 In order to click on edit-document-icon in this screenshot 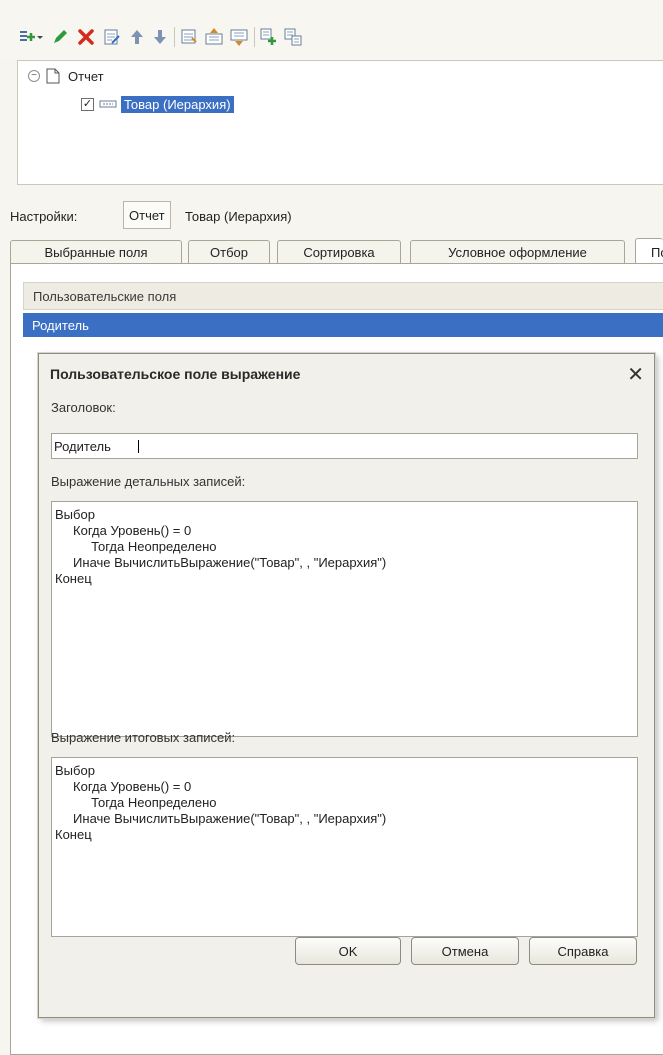, I will do `click(112, 37)`.